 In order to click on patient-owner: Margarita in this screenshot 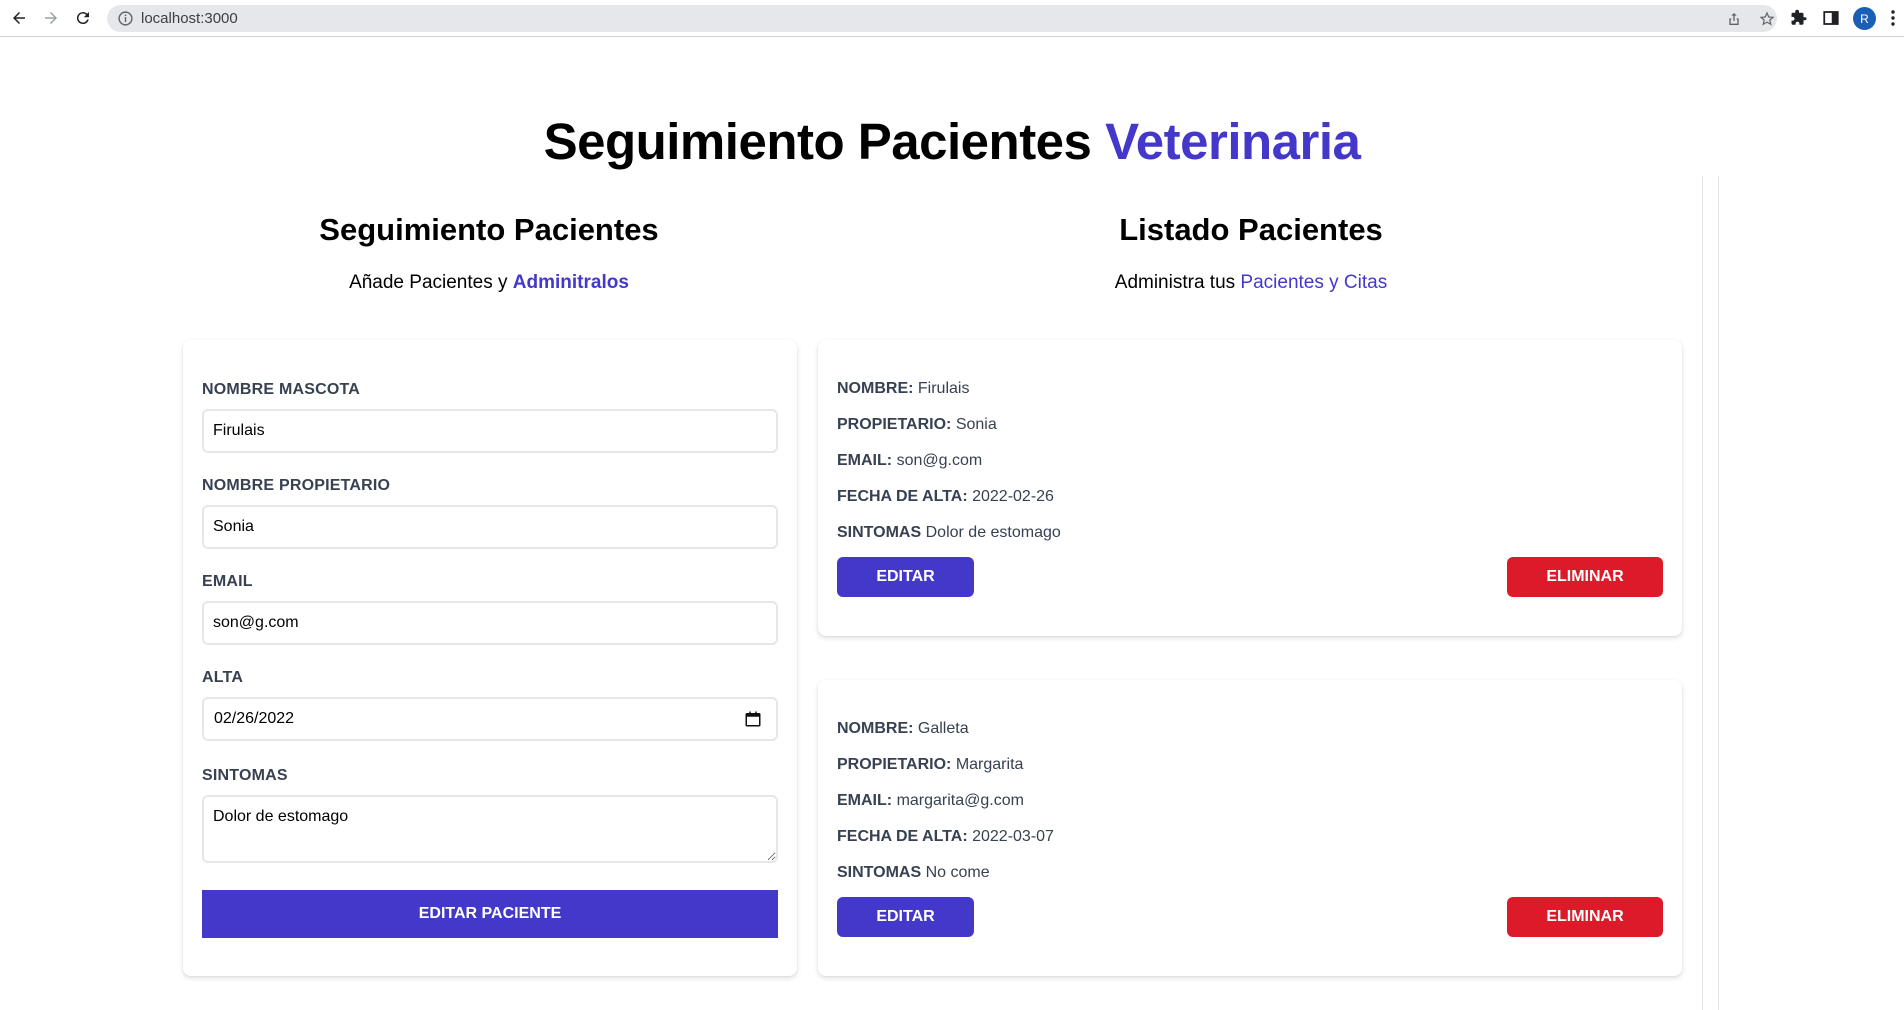, I will do `click(989, 764)`.